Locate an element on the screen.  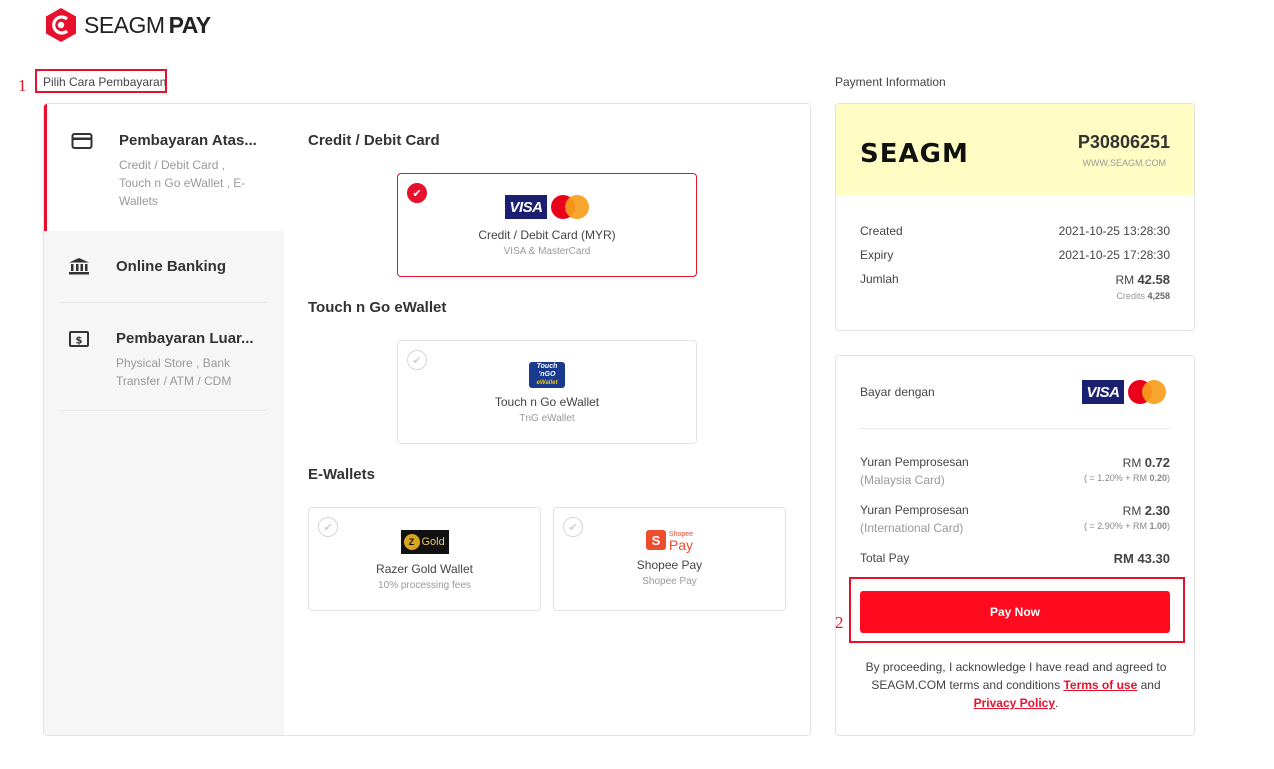
credit-card-icon is located at coordinates (82, 141).